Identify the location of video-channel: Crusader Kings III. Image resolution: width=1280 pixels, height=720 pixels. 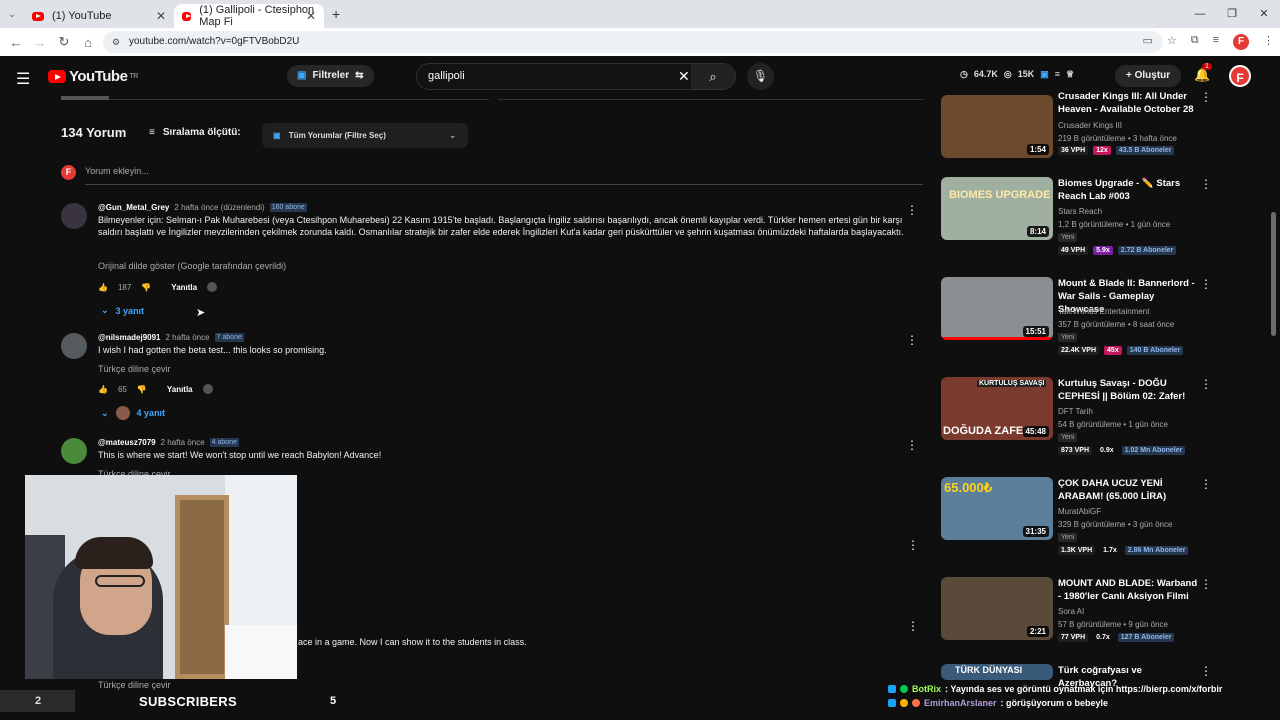
(1090, 125).